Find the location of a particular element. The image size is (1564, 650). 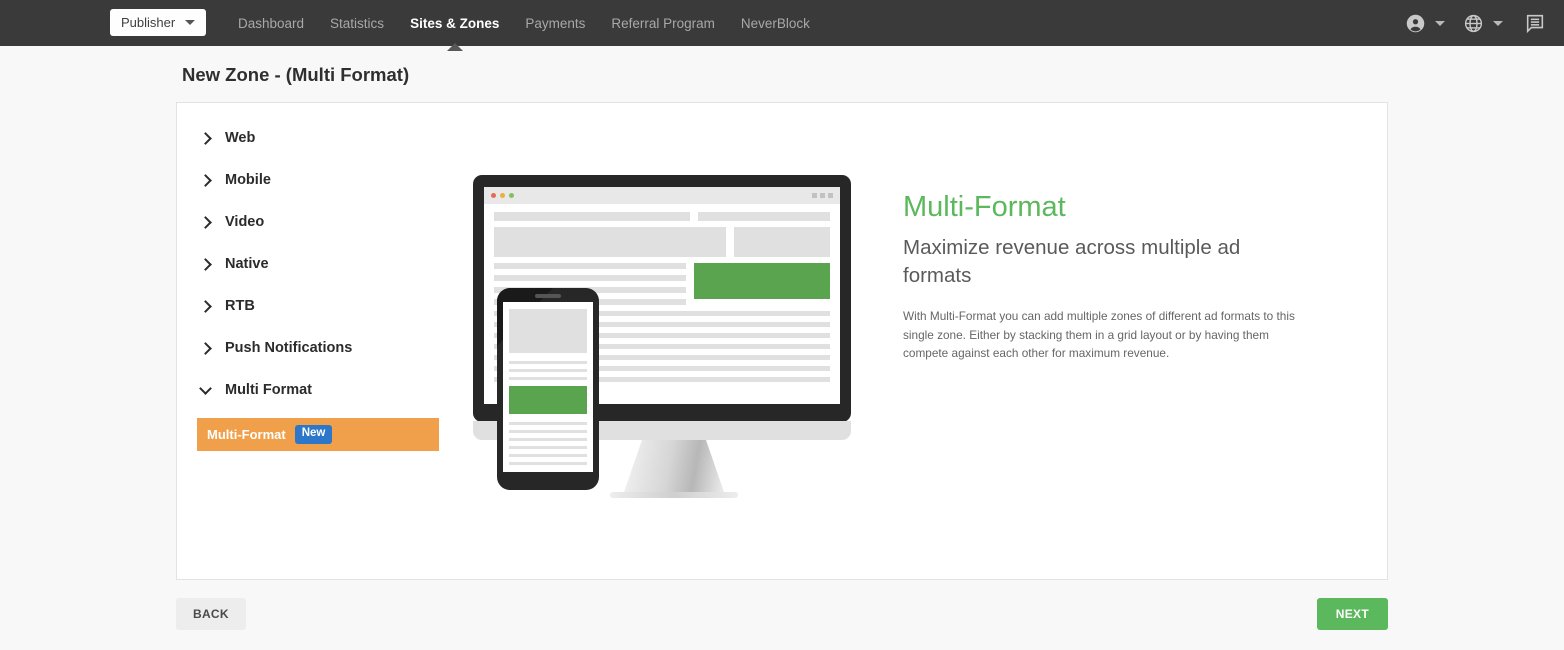

browser-title-bar is located at coordinates (662, 195).